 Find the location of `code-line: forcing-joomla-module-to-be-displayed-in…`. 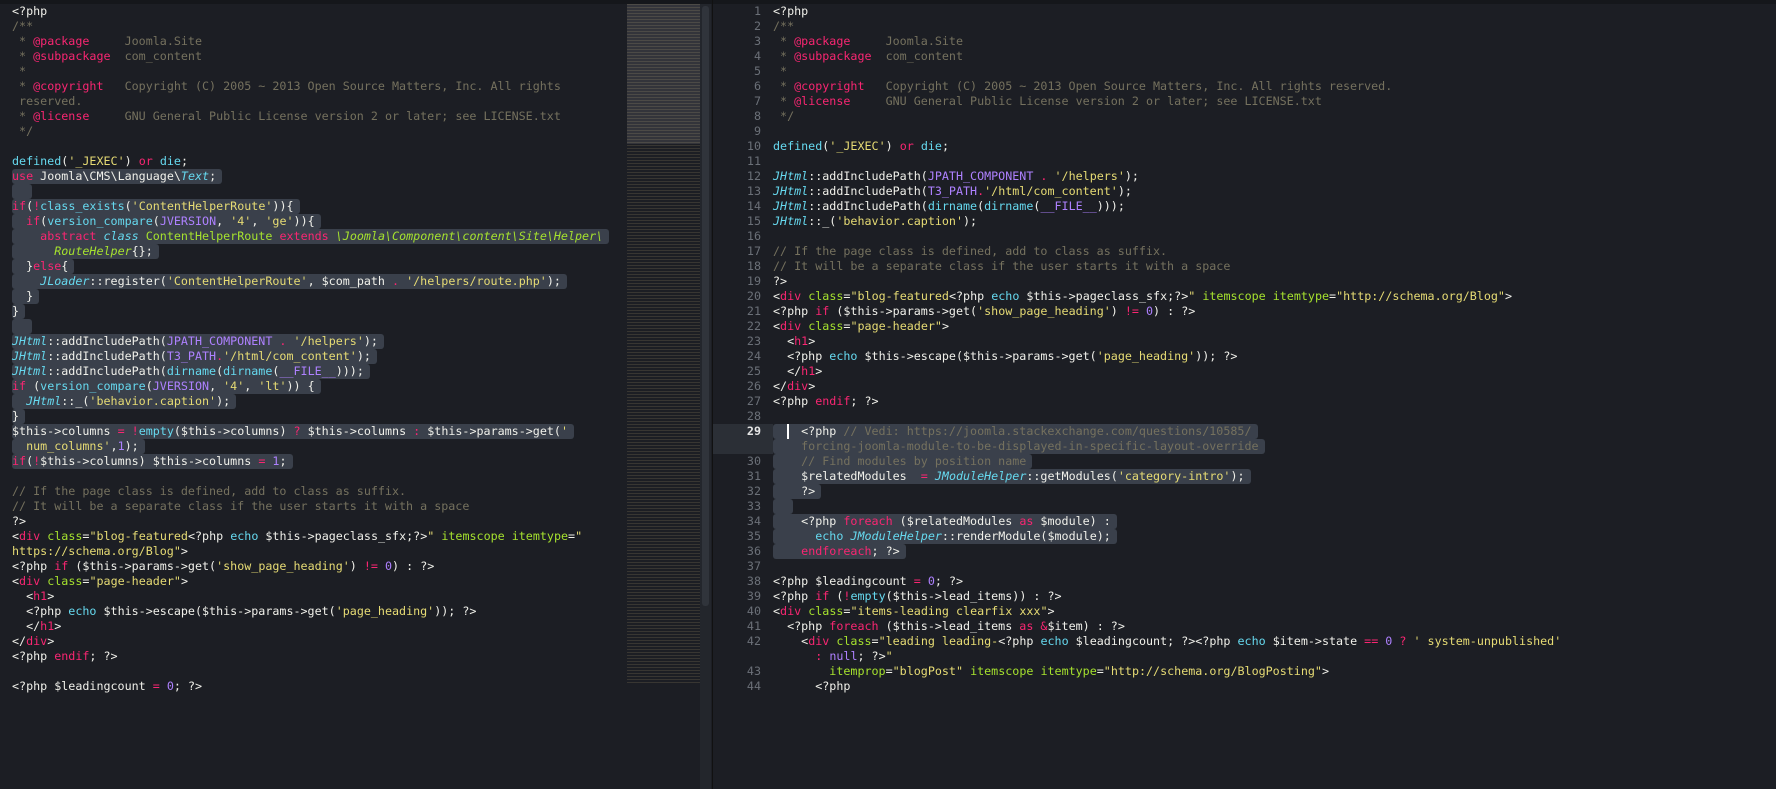

code-line: forcing-joomla-module-to-be-displayed-in… is located at coordinates (1170, 446).